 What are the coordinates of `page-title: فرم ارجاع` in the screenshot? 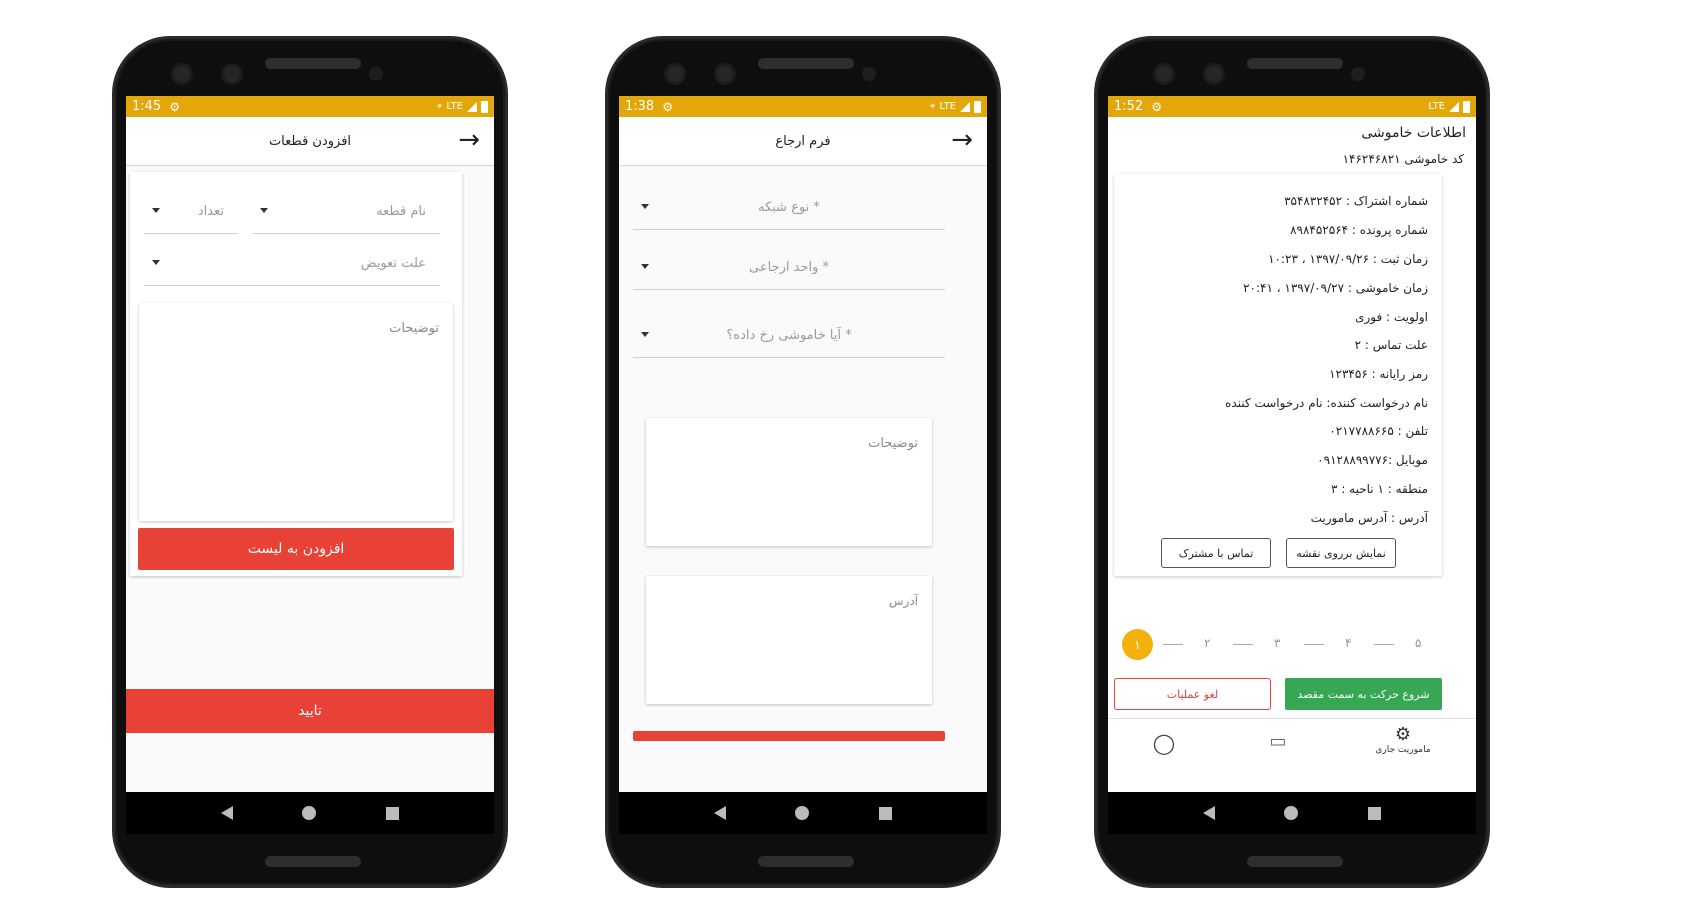 It's located at (803, 141).